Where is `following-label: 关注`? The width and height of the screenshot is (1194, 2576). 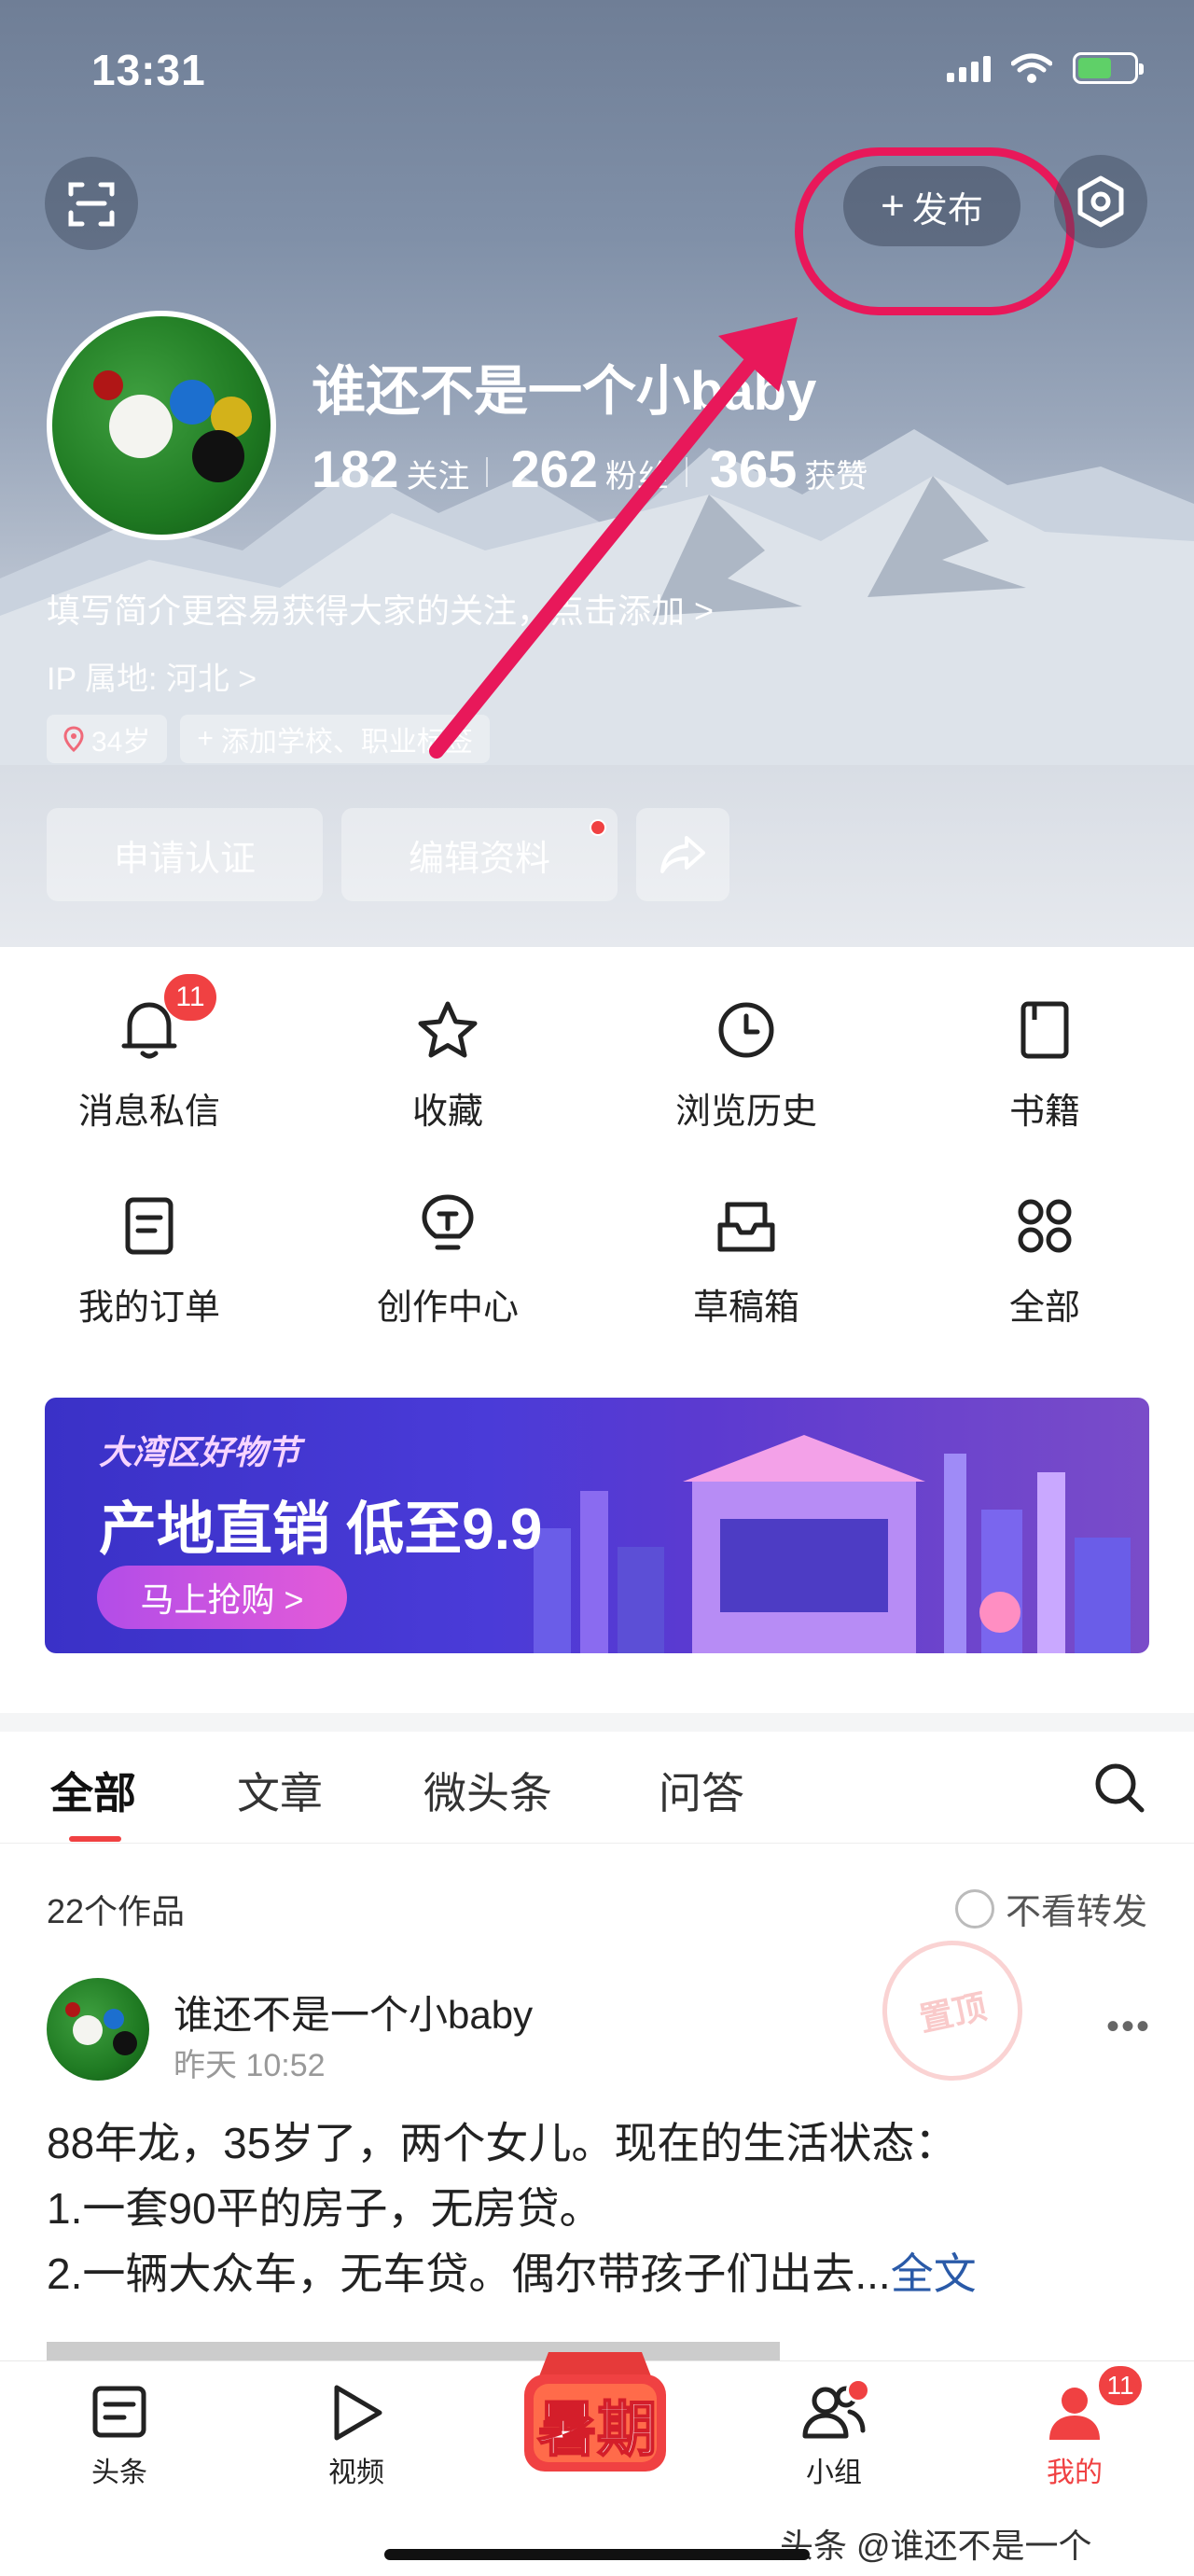 following-label: 关注 is located at coordinates (437, 473).